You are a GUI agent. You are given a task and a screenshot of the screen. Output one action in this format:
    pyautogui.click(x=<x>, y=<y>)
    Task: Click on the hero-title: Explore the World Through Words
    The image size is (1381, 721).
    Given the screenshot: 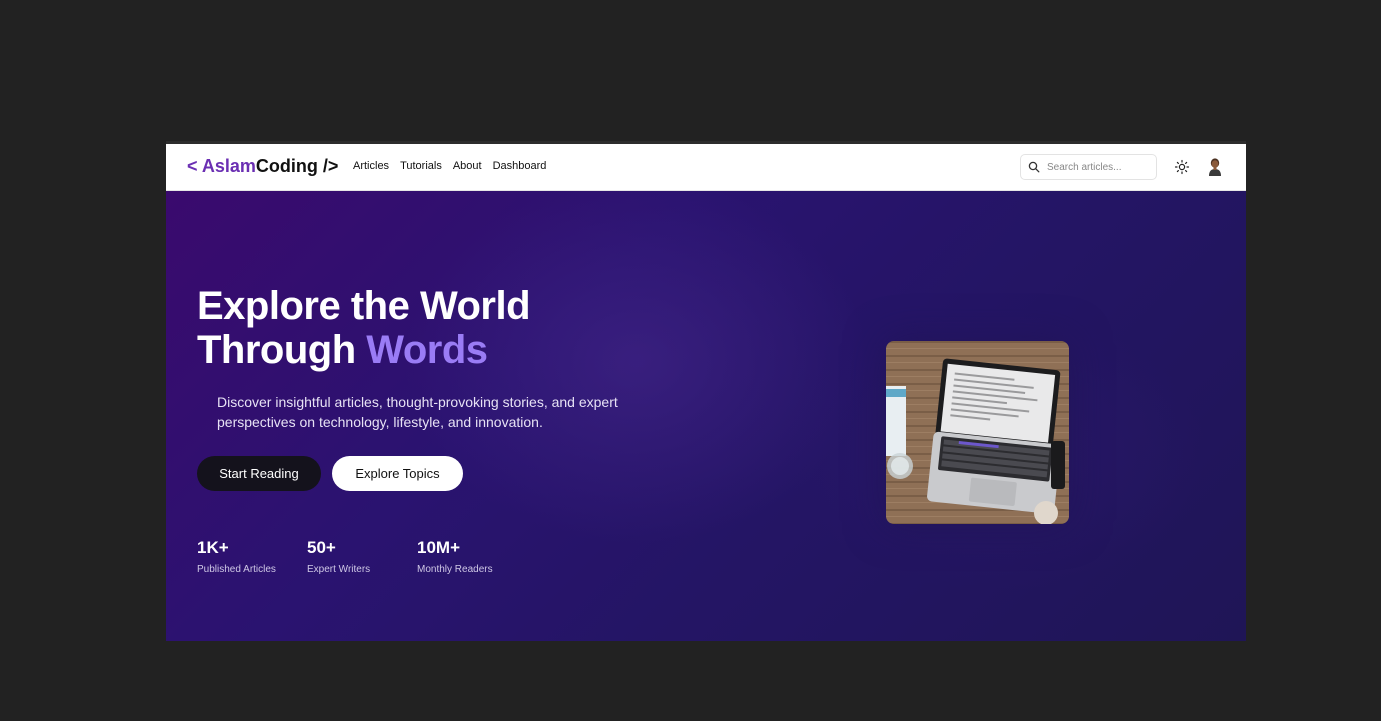 What is the action you would take?
    pyautogui.click(x=364, y=328)
    